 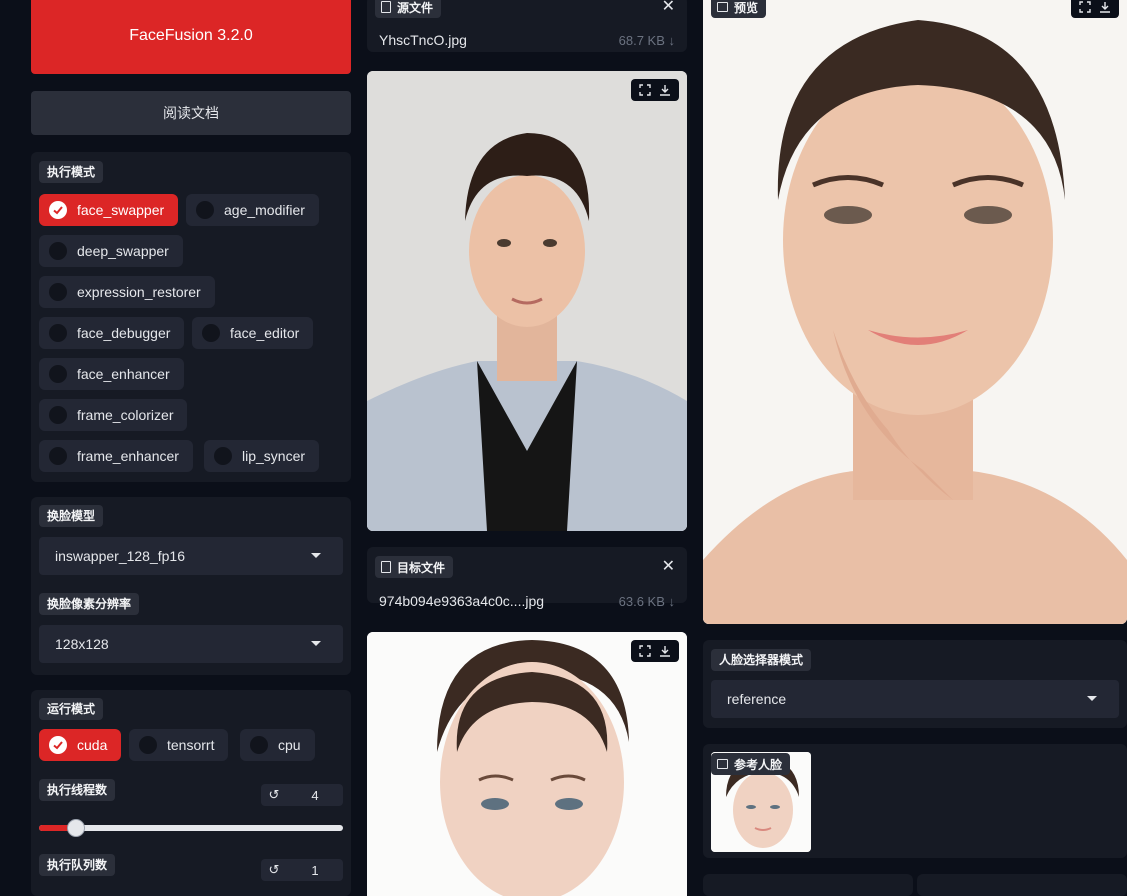 What do you see at coordinates (191, 745) in the screenshot?
I see `provider-label: tensorrt` at bounding box center [191, 745].